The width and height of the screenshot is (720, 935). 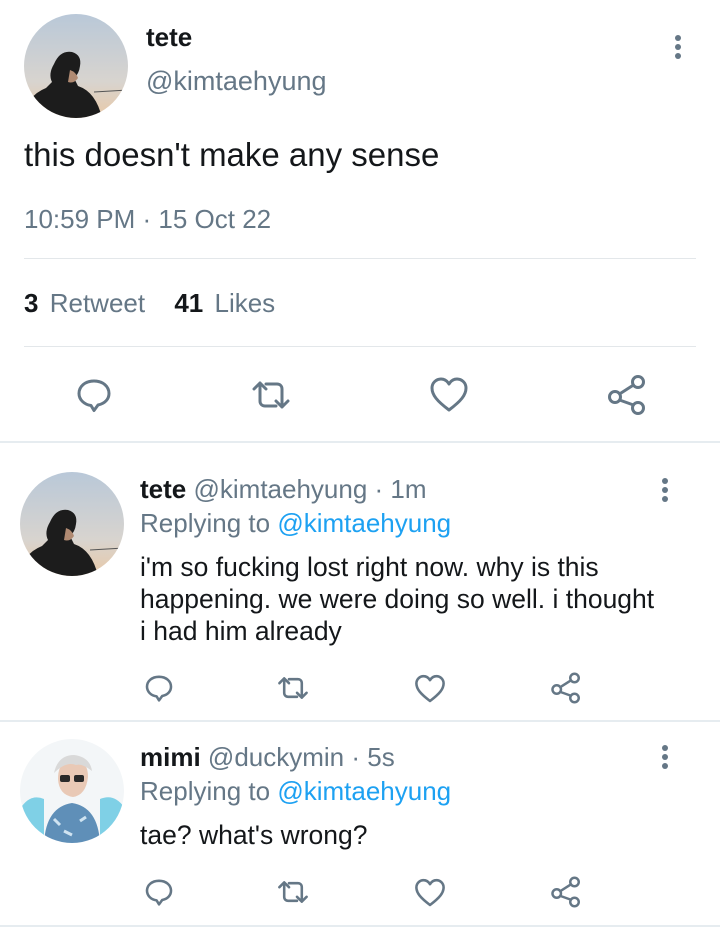 What do you see at coordinates (205, 791) in the screenshot?
I see `reply-2-replying-prefix: Replying to` at bounding box center [205, 791].